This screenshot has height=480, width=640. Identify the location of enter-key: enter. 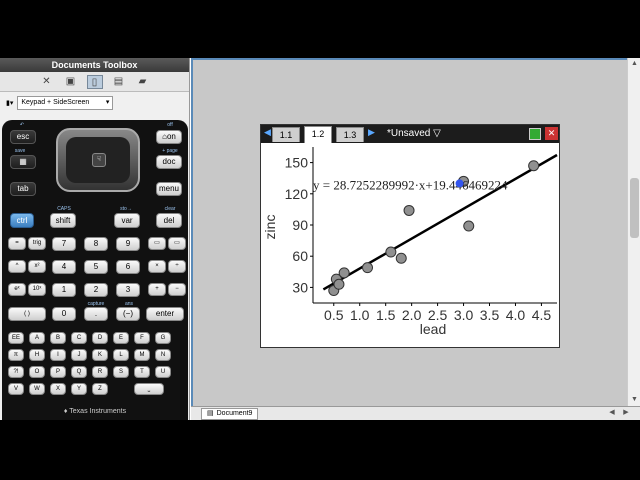
(165, 314).